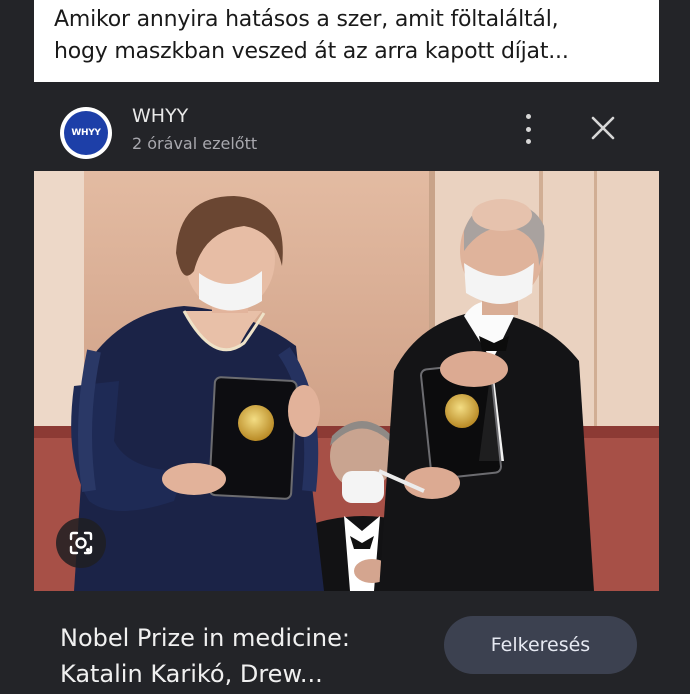 The width and height of the screenshot is (690, 694). Describe the element at coordinates (603, 128) in the screenshot. I see `close-icon` at that location.